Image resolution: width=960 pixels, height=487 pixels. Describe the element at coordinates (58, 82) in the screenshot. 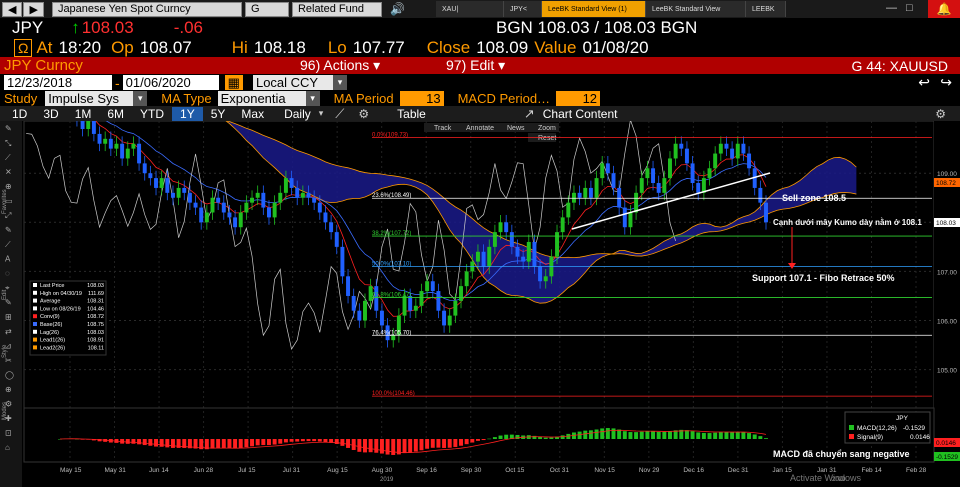

I see `start-date-field: 12/23/2018` at that location.